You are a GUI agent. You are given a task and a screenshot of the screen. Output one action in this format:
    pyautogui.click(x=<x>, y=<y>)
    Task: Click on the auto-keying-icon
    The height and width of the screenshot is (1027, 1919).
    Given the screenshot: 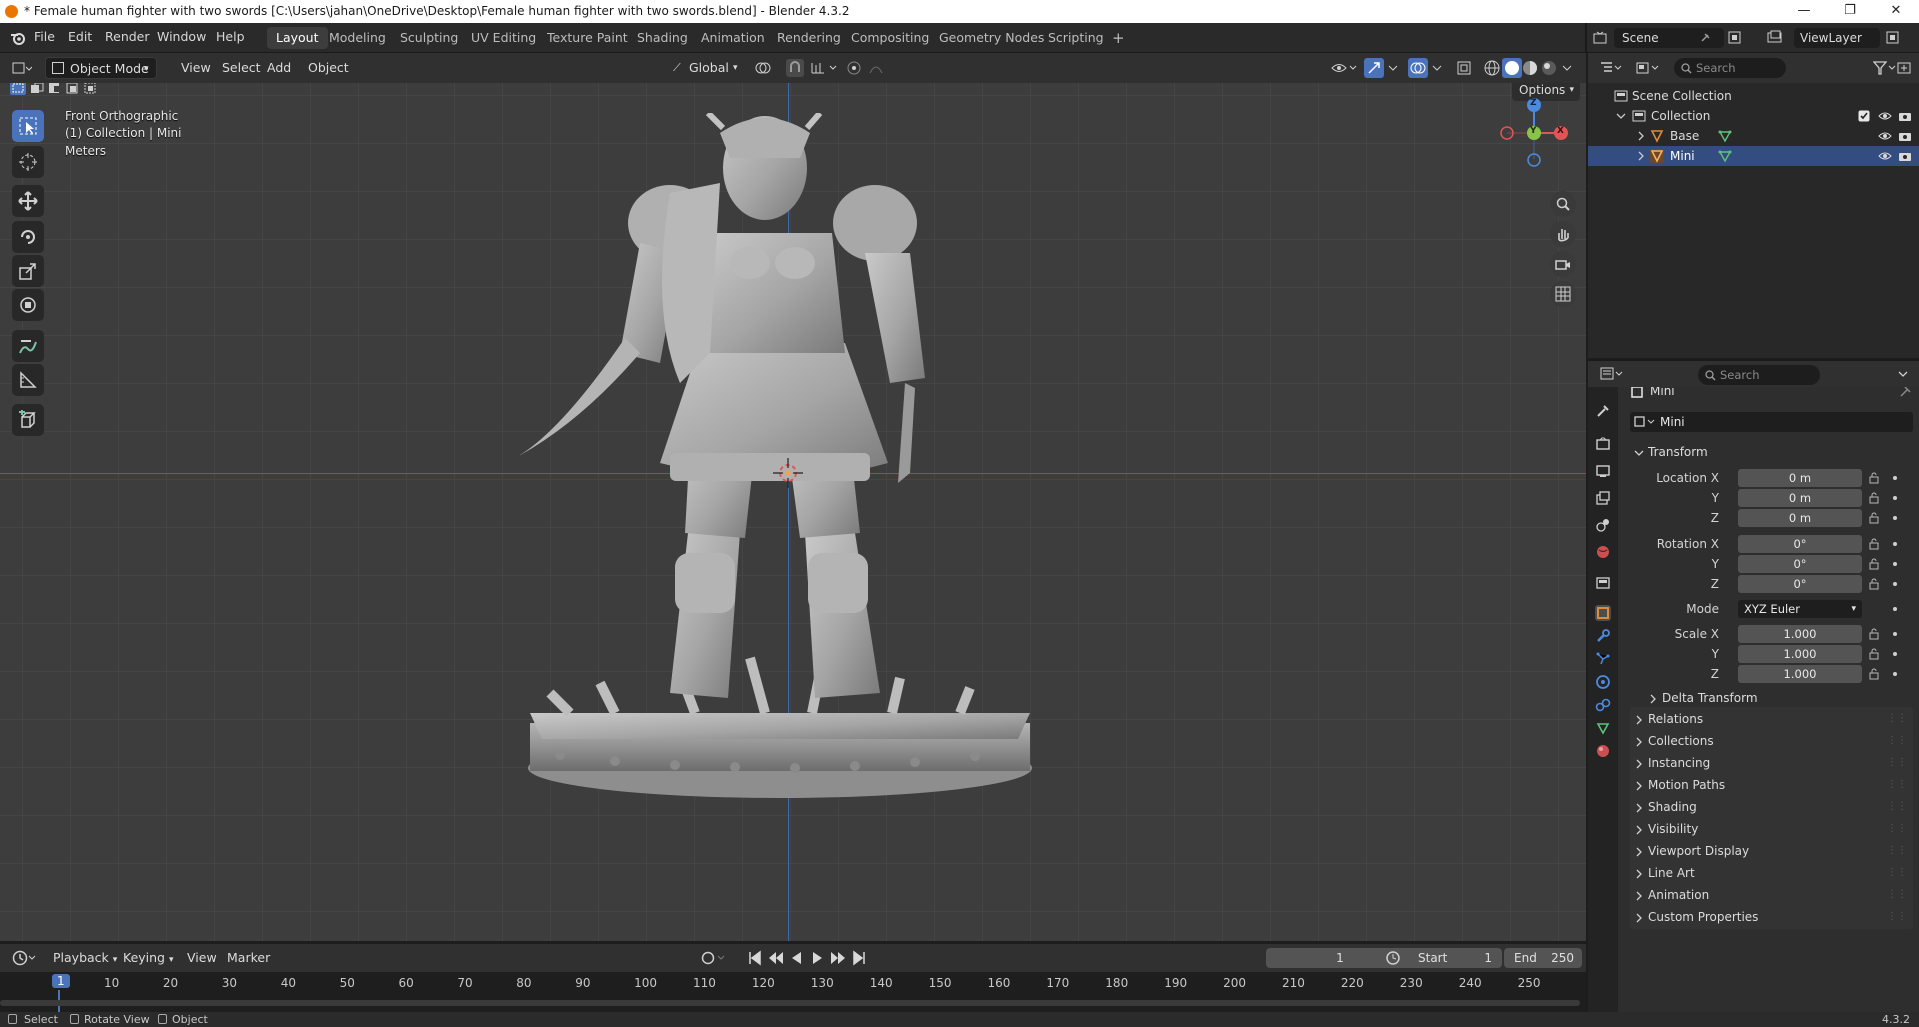 What is the action you would take?
    pyautogui.click(x=715, y=958)
    